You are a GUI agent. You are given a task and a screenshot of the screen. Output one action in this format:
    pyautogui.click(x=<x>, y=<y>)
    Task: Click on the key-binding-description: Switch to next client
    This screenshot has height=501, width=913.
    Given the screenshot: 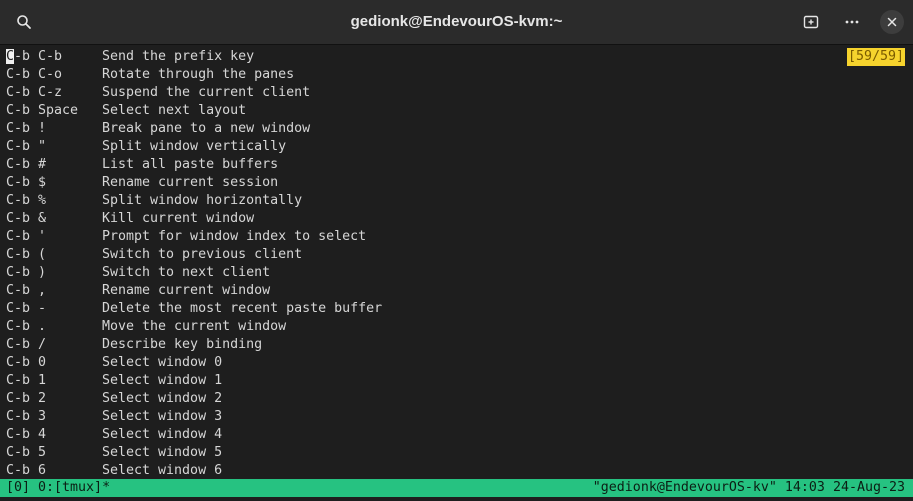 What is the action you would take?
    pyautogui.click(x=186, y=272)
    